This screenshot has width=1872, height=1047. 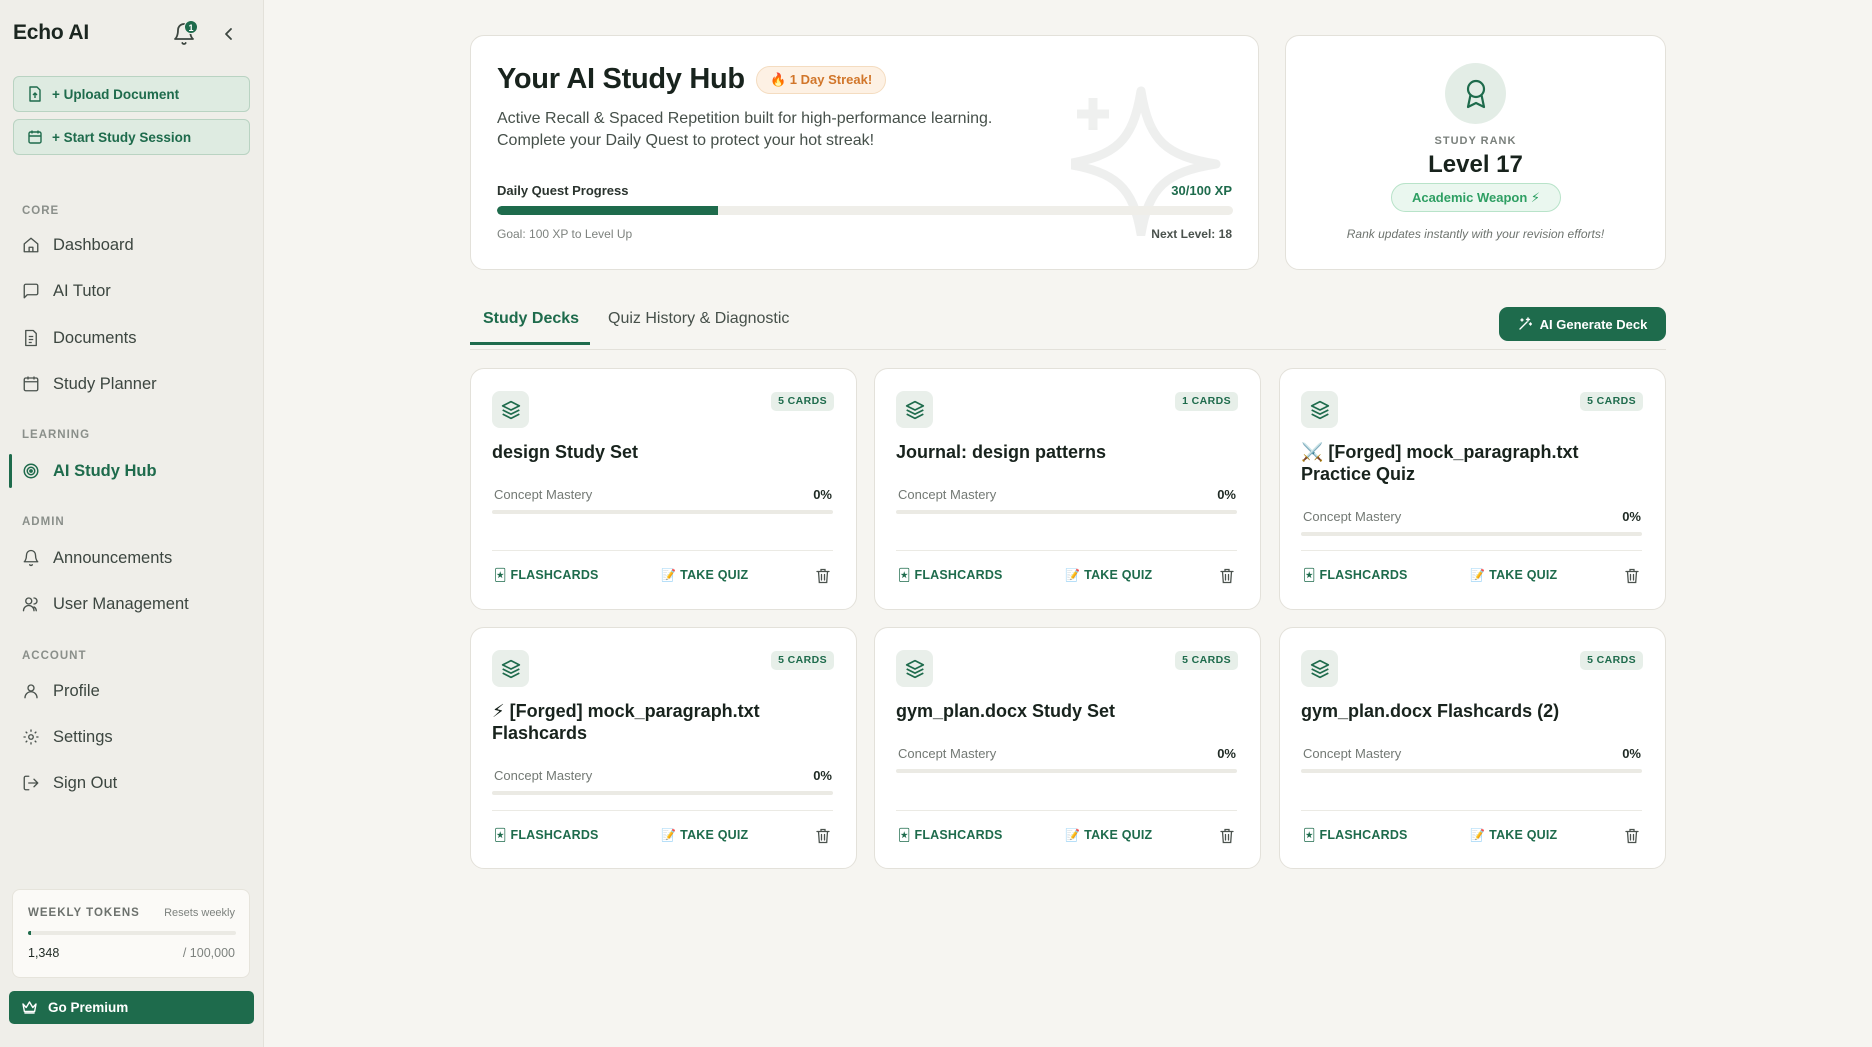 What do you see at coordinates (1476, 197) in the screenshot?
I see `rank-title-badge: Academic Weapon ⚡` at bounding box center [1476, 197].